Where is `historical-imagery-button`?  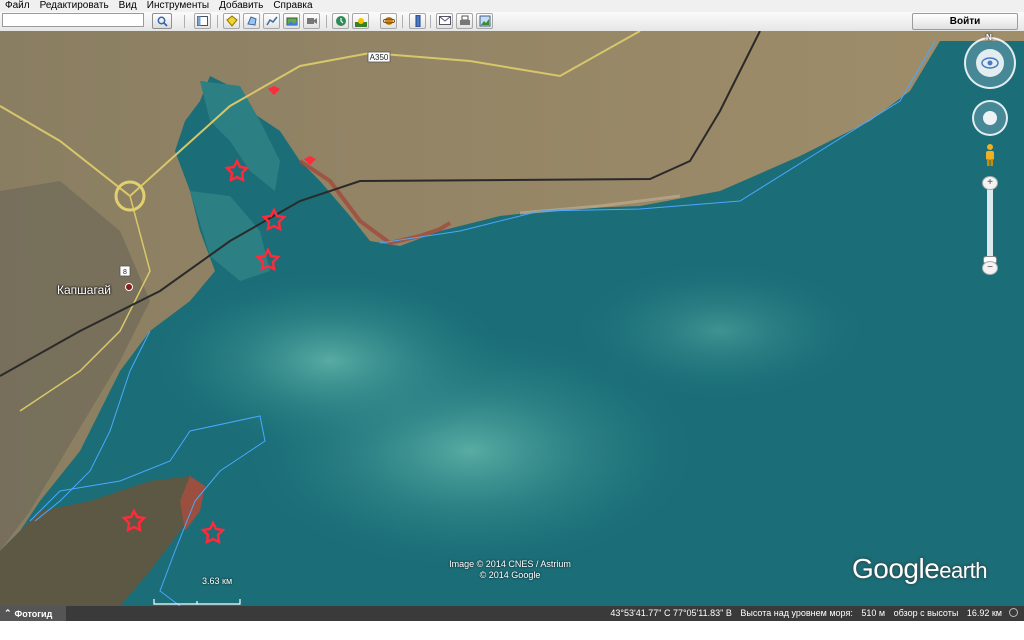 historical-imagery-button is located at coordinates (340, 21).